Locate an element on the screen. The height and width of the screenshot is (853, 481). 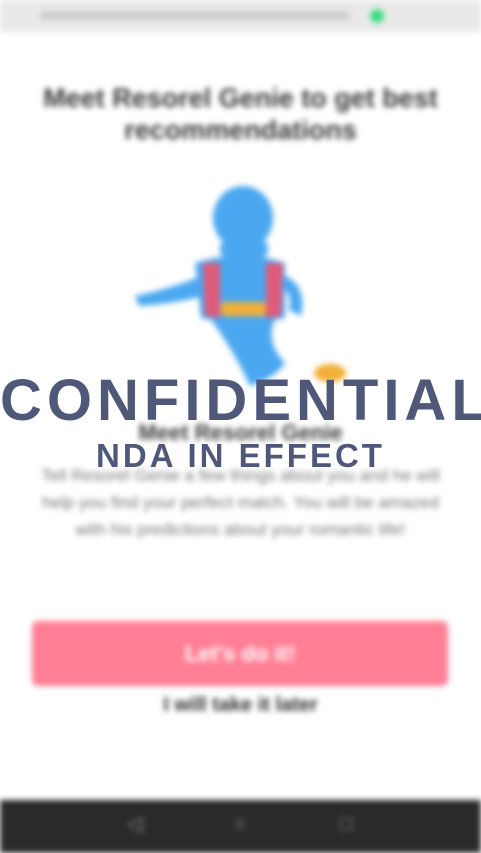
watermark-line-1: CONFIDENTIAL is located at coordinates (240, 400).